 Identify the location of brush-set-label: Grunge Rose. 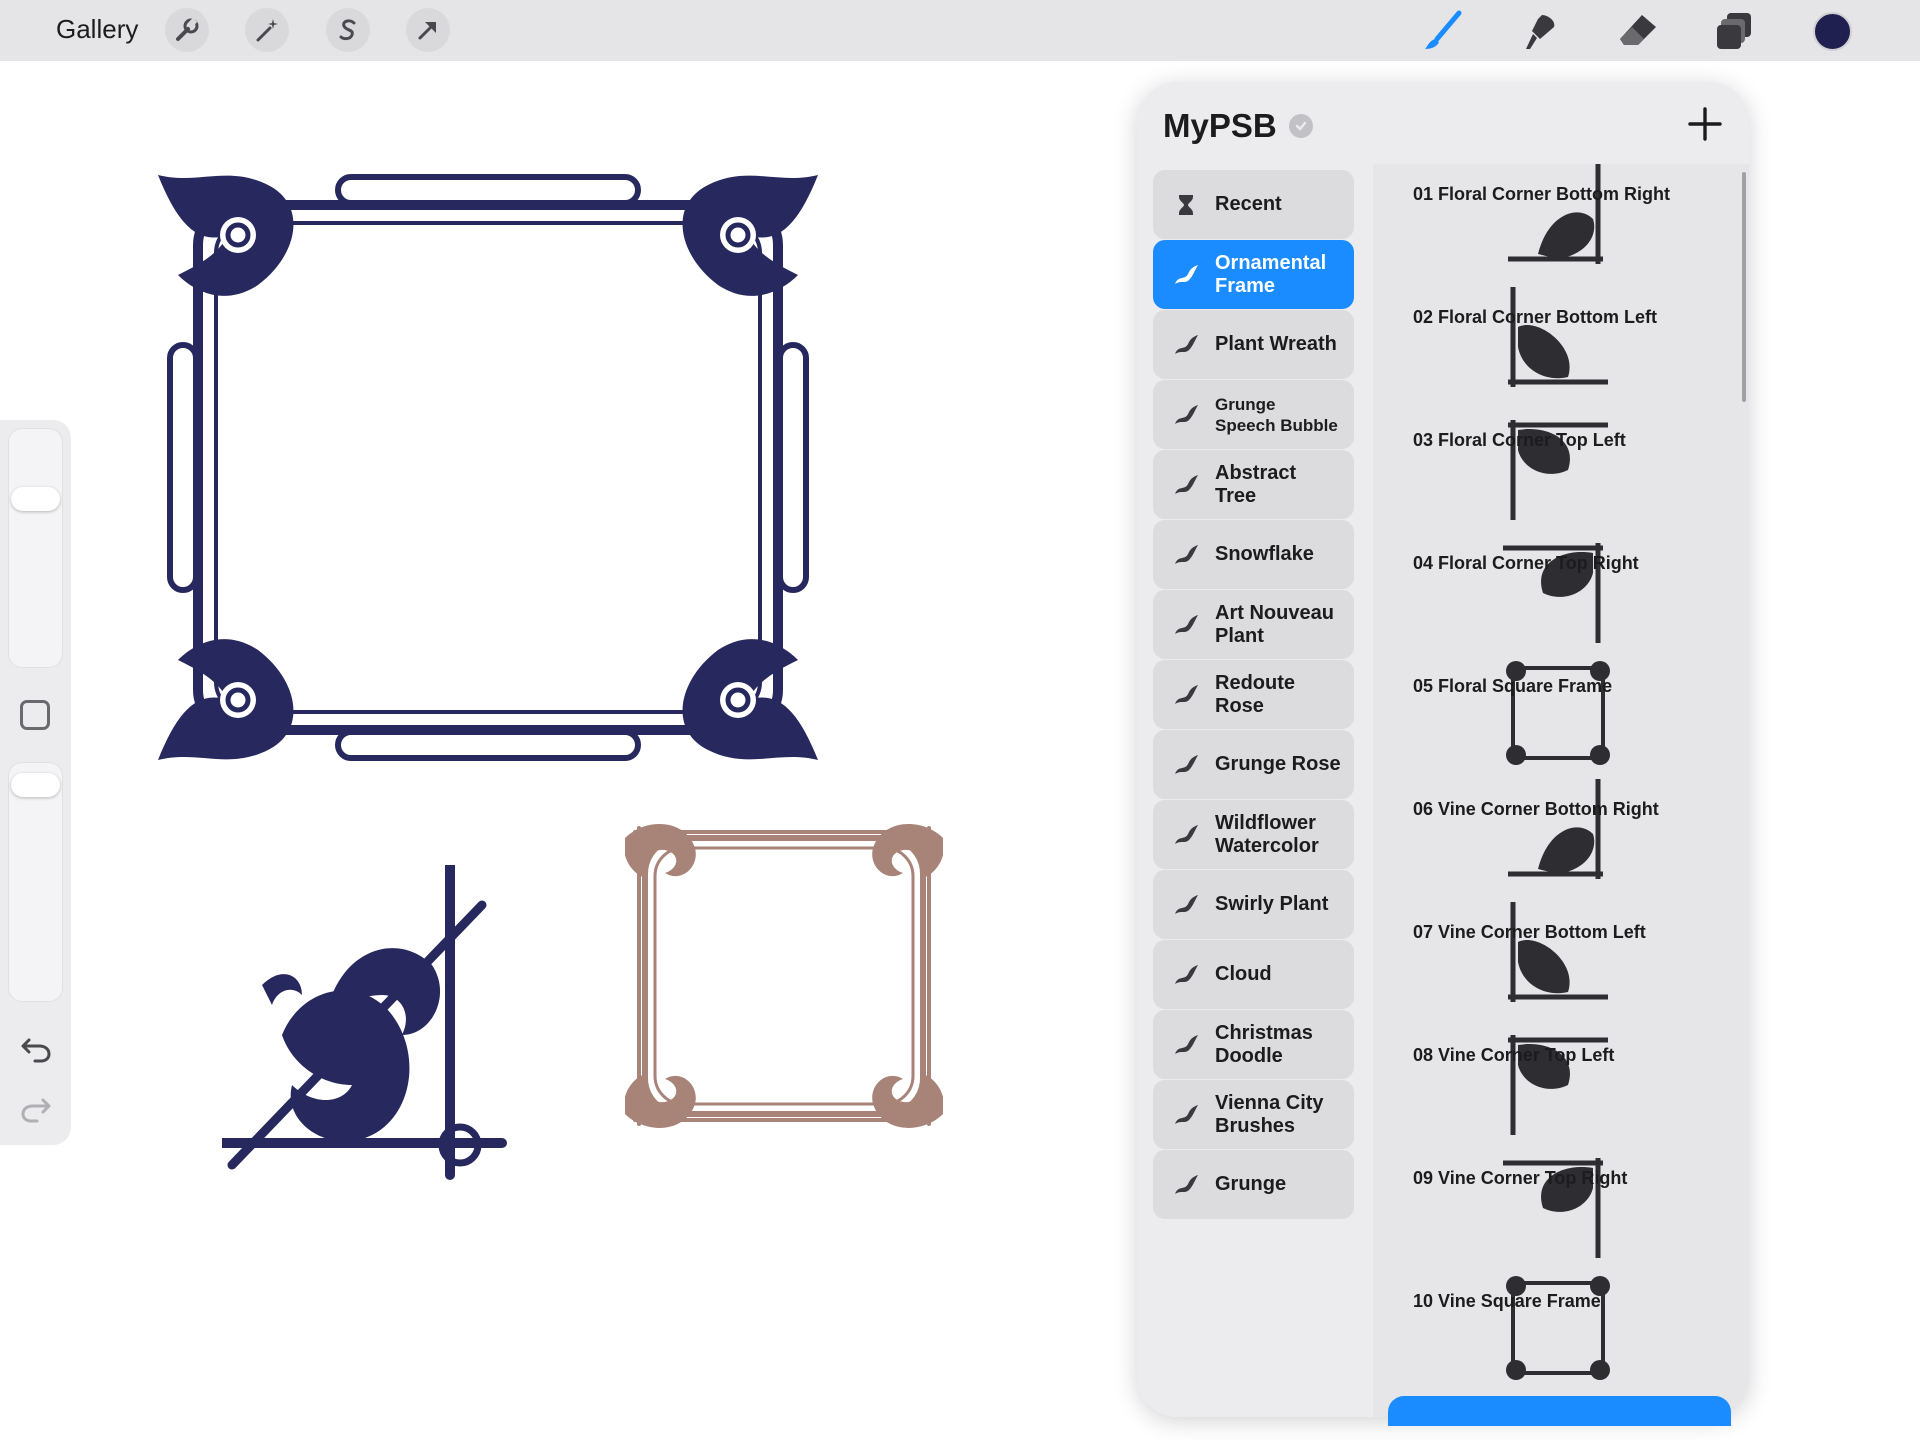
(1278, 764).